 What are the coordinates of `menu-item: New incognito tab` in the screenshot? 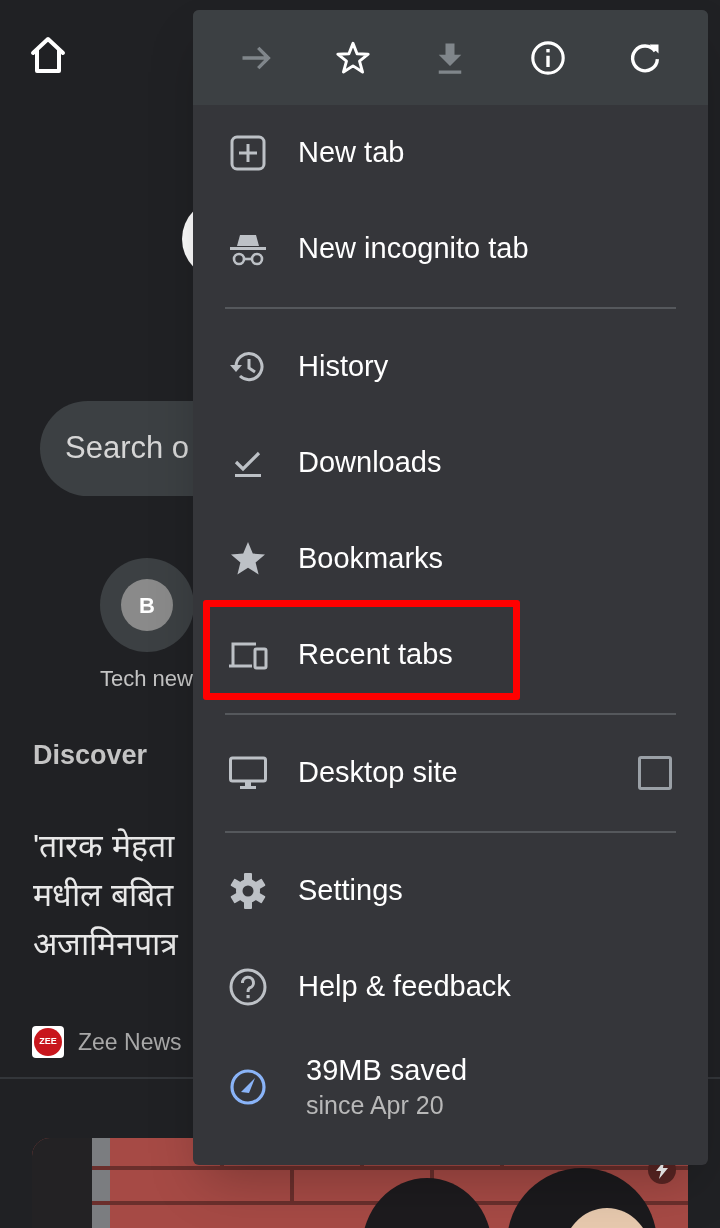 It's located at (450, 249).